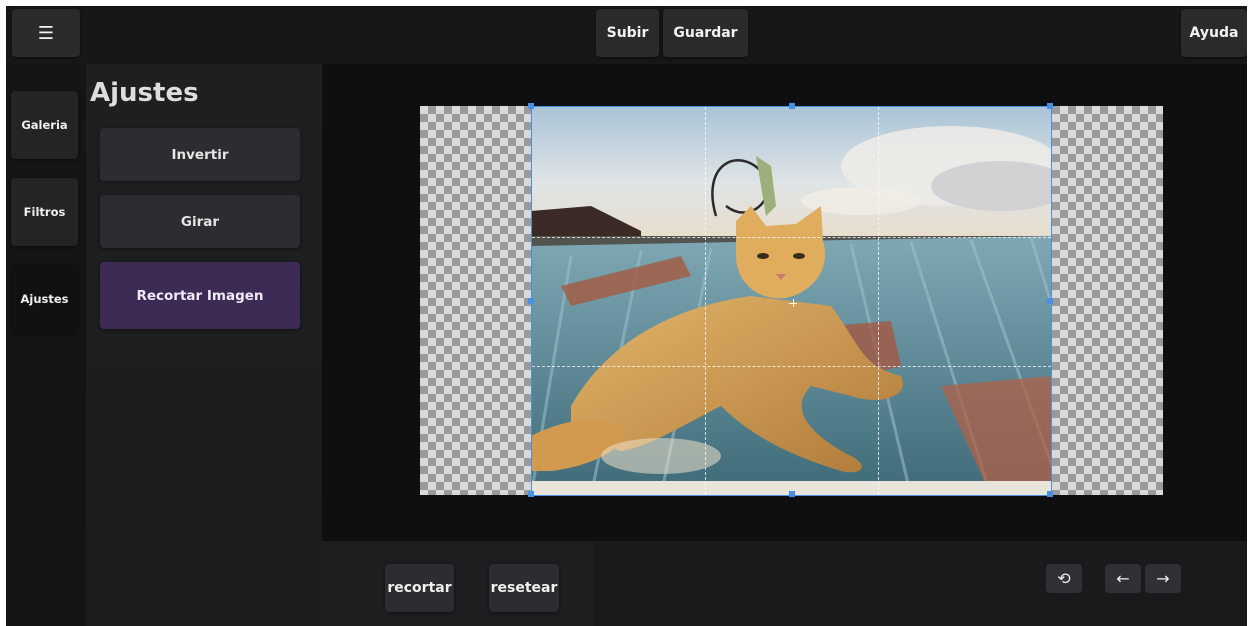 The width and height of the screenshot is (1253, 626). What do you see at coordinates (1050, 301) in the screenshot?
I see `crop-handle-right` at bounding box center [1050, 301].